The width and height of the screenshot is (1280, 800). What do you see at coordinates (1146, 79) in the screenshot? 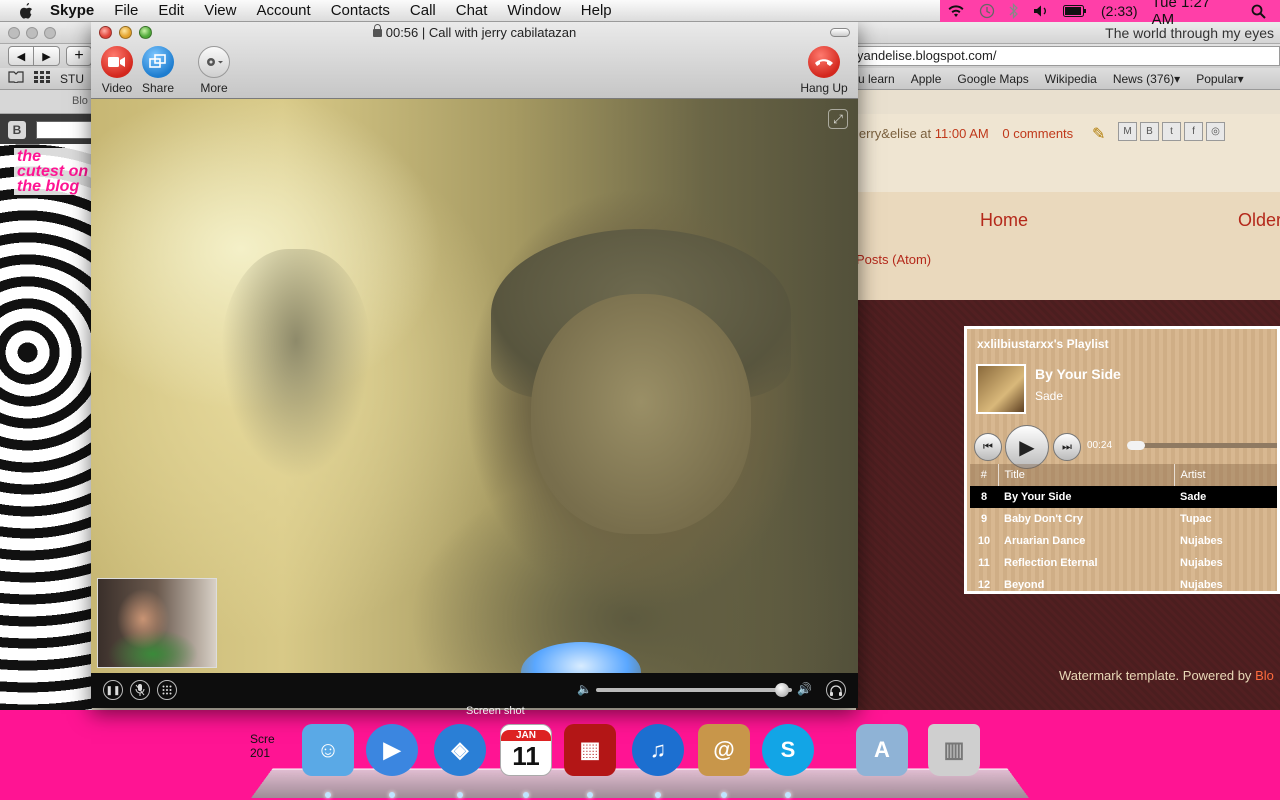
I see `bookmark-news: News (376)▾` at bounding box center [1146, 79].